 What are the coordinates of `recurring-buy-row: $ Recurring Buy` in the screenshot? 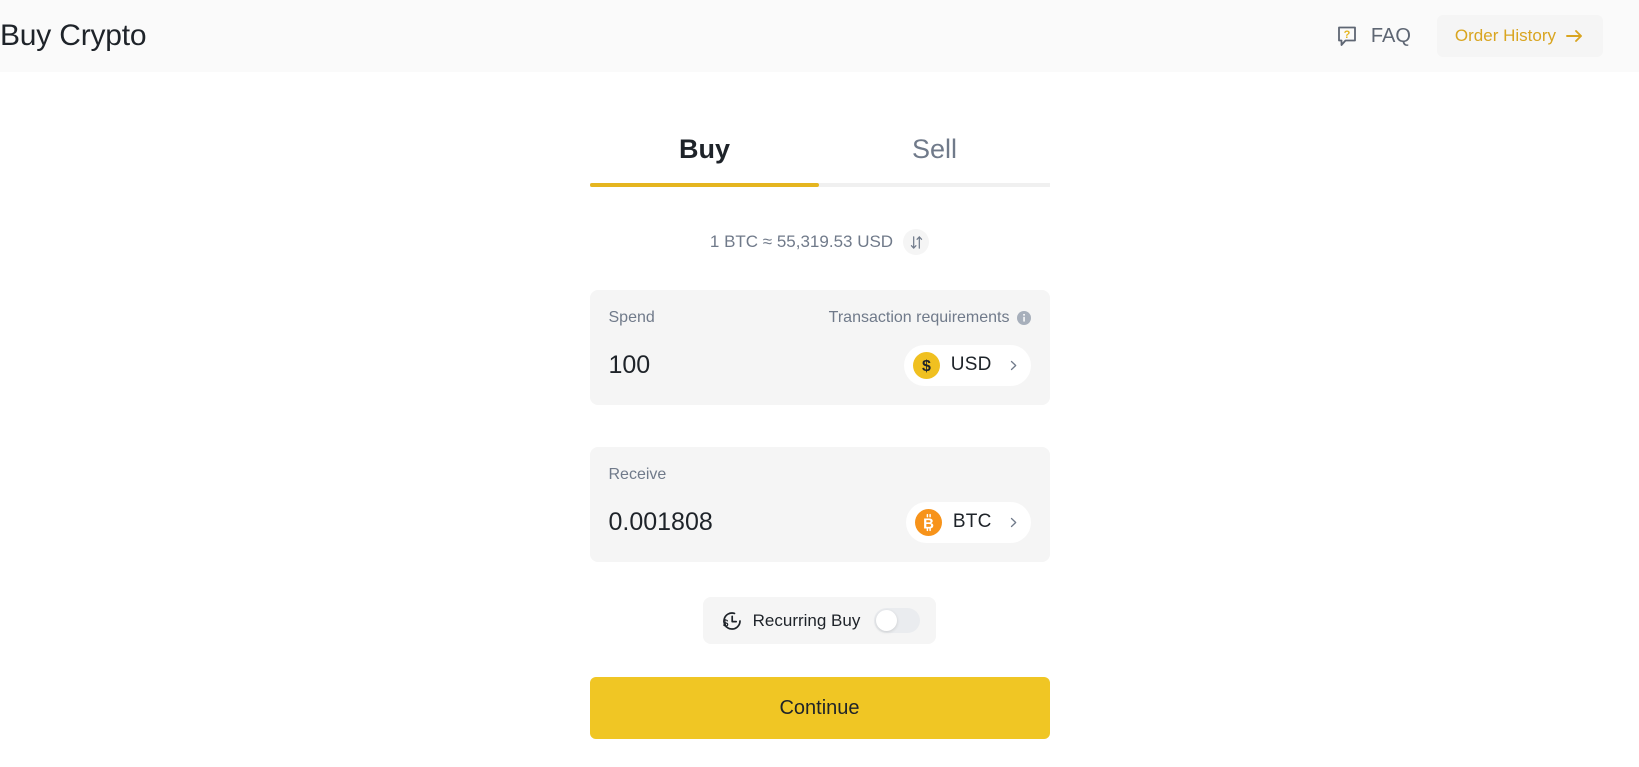 It's located at (819, 620).